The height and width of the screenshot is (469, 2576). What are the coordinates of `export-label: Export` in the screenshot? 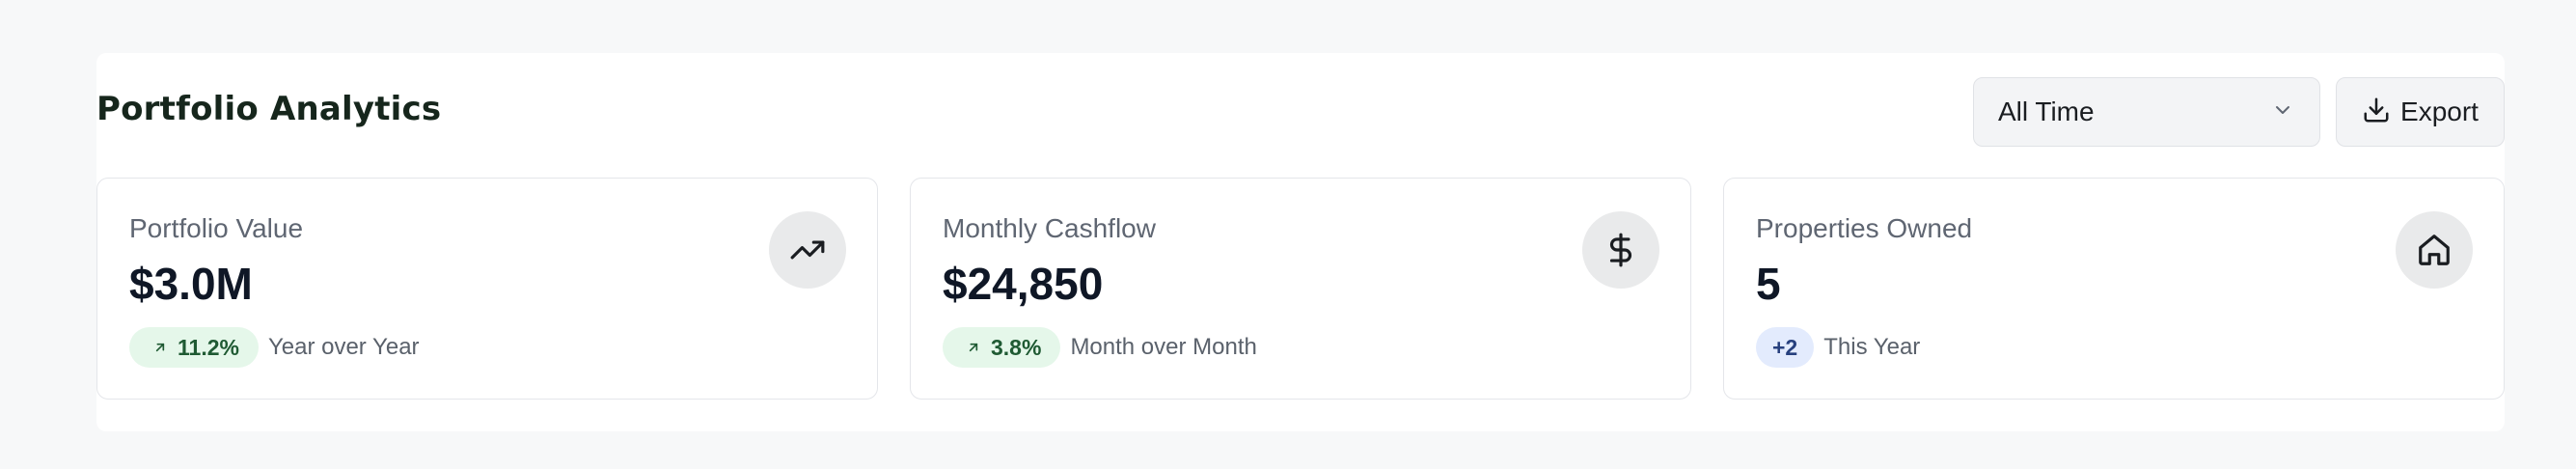 It's located at (2439, 111).